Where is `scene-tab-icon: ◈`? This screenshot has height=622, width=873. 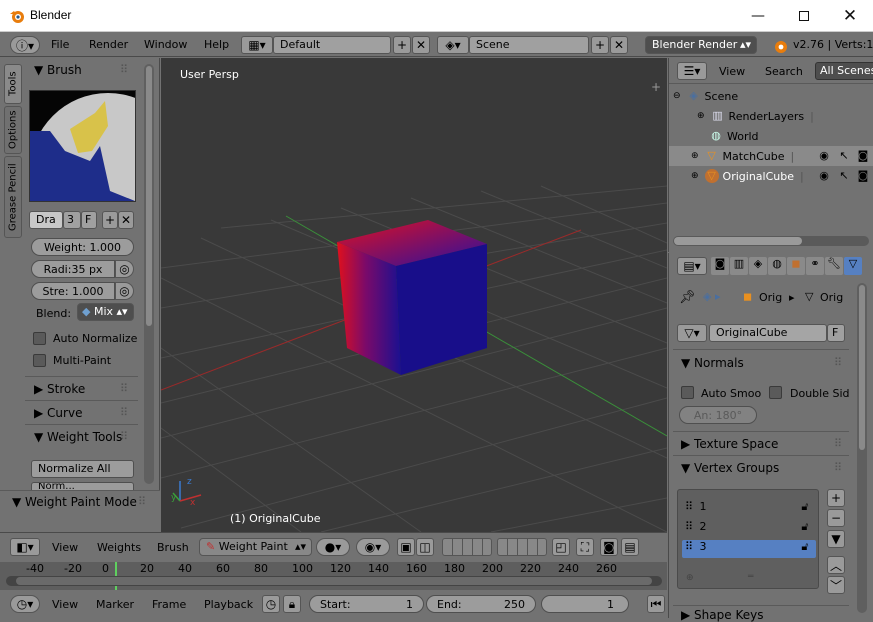
scene-tab-icon: ◈ is located at coordinates (758, 266).